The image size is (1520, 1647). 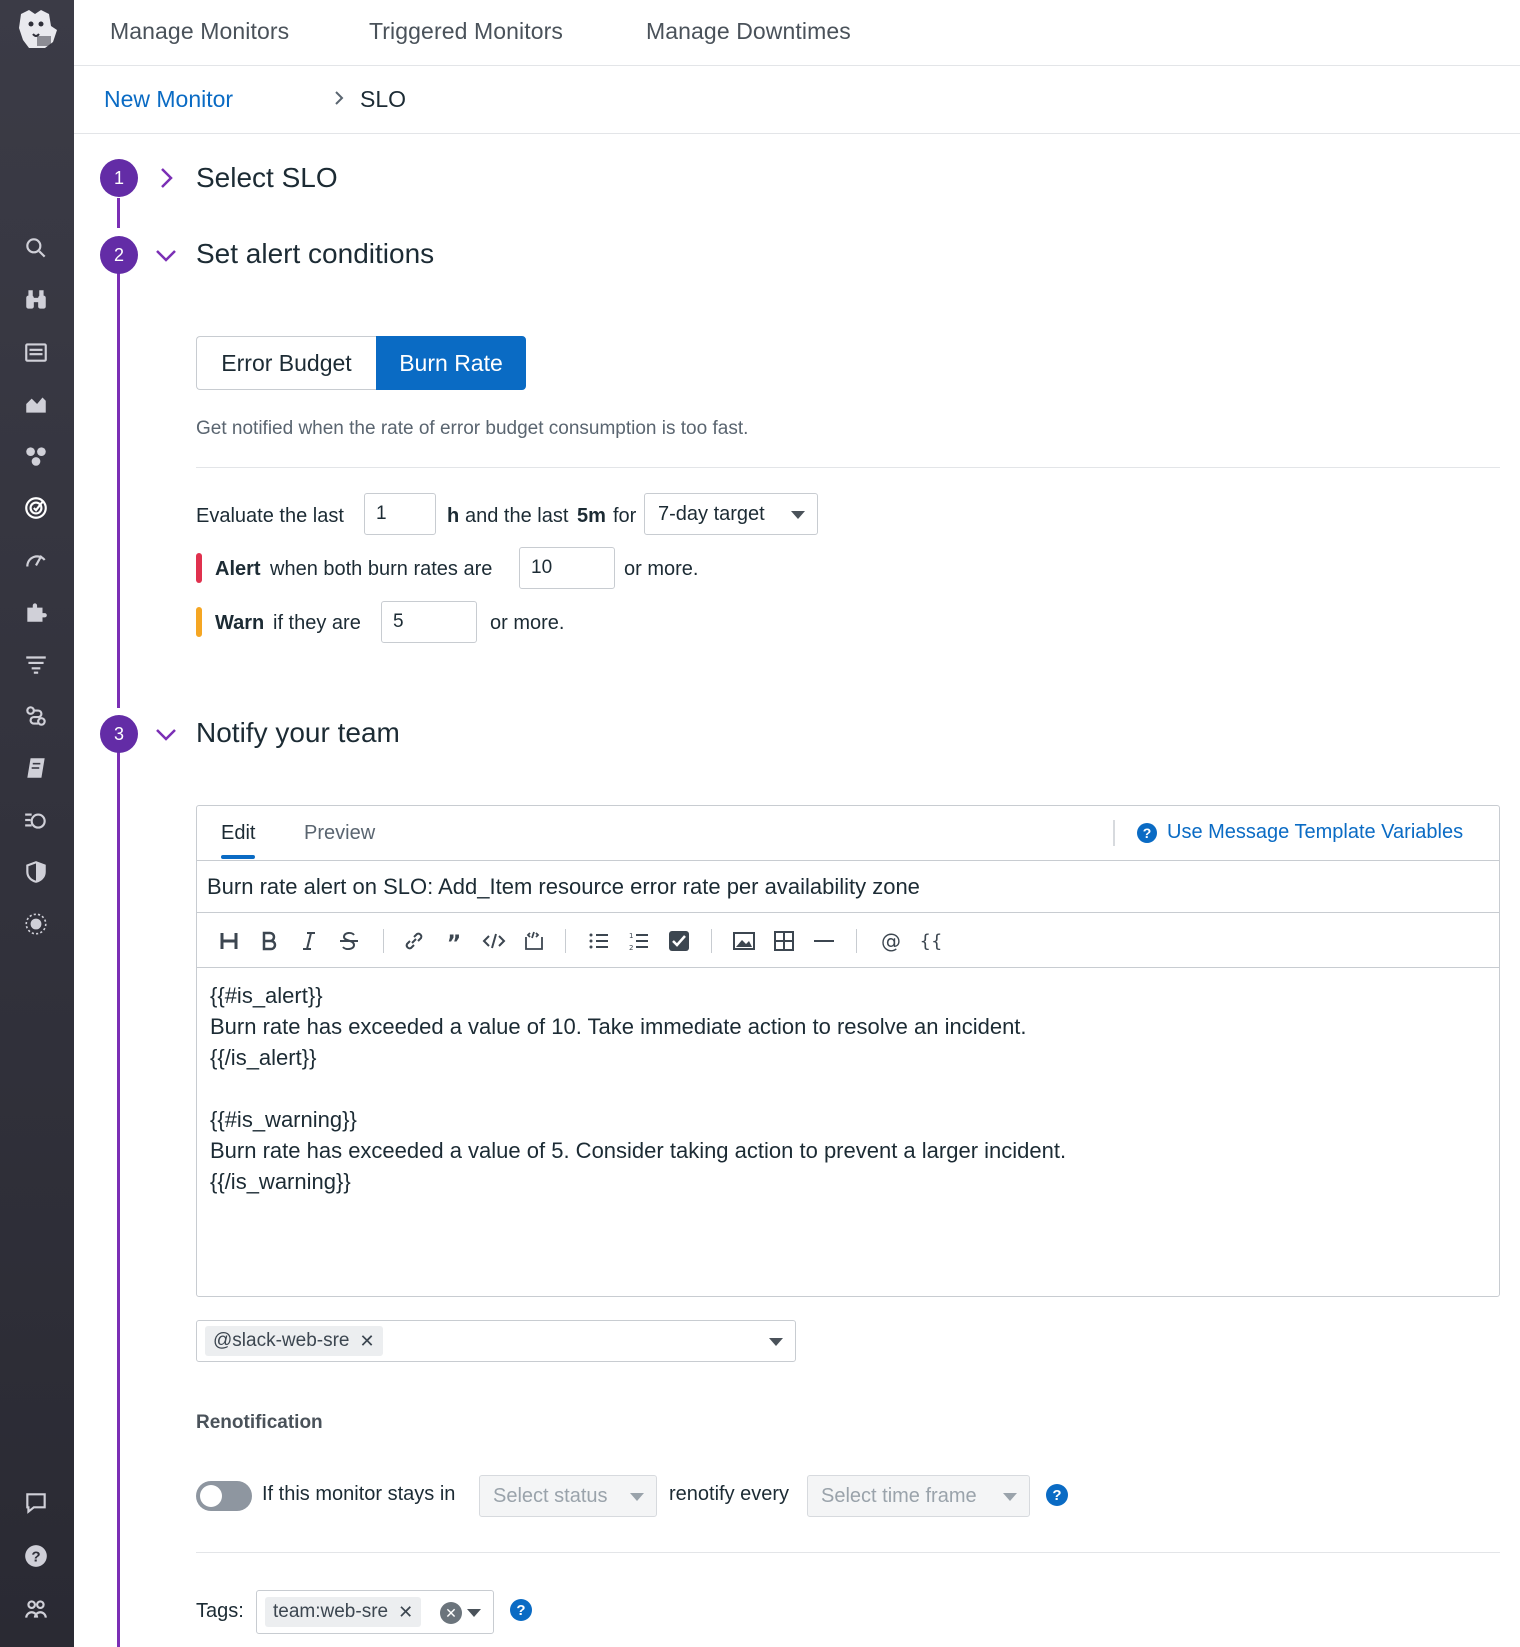 I want to click on watchdog-icon, so click(x=36, y=820).